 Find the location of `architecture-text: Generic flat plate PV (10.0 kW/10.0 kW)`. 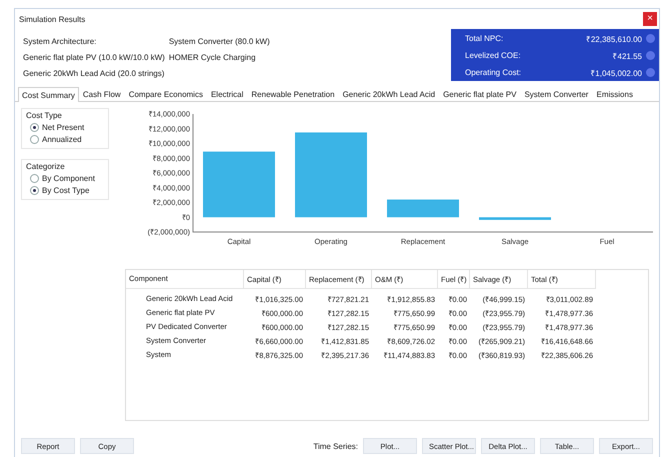

architecture-text: Generic flat plate PV (10.0 kW/10.0 kW) is located at coordinates (94, 57).